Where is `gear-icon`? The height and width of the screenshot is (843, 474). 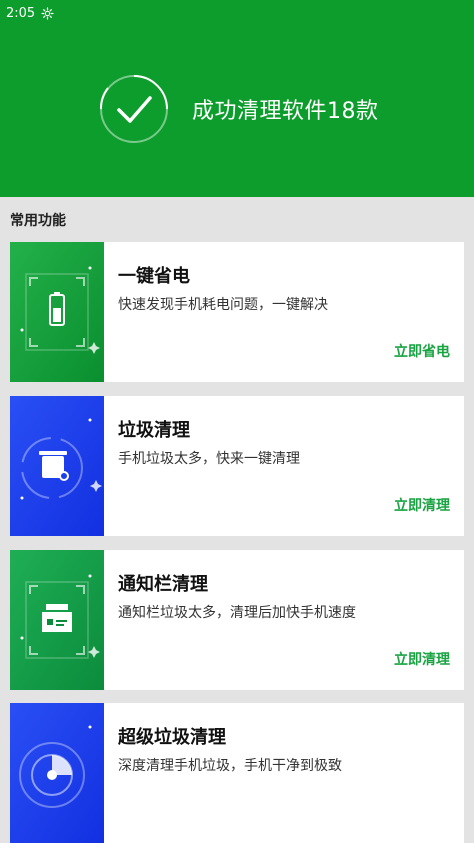
gear-icon is located at coordinates (47, 13).